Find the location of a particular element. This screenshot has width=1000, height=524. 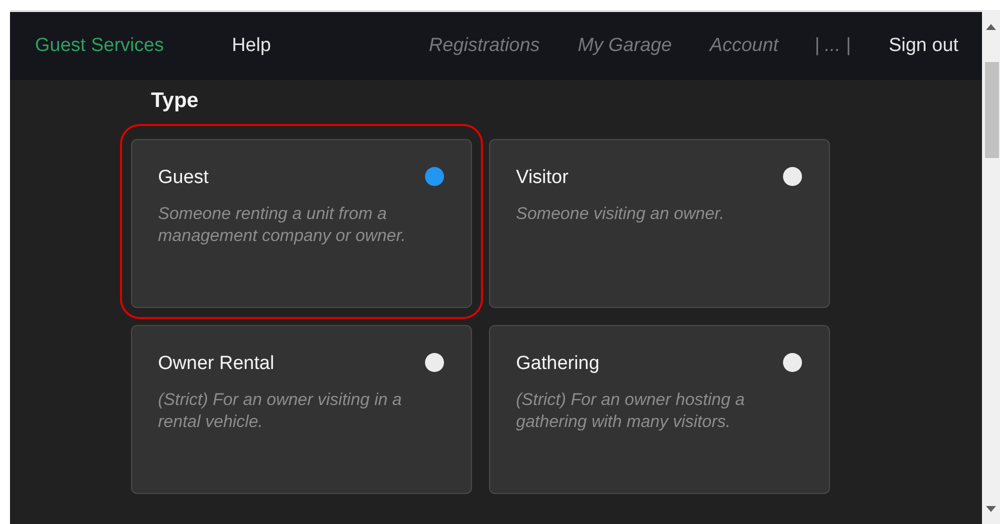

section-title: Type is located at coordinates (175, 101).